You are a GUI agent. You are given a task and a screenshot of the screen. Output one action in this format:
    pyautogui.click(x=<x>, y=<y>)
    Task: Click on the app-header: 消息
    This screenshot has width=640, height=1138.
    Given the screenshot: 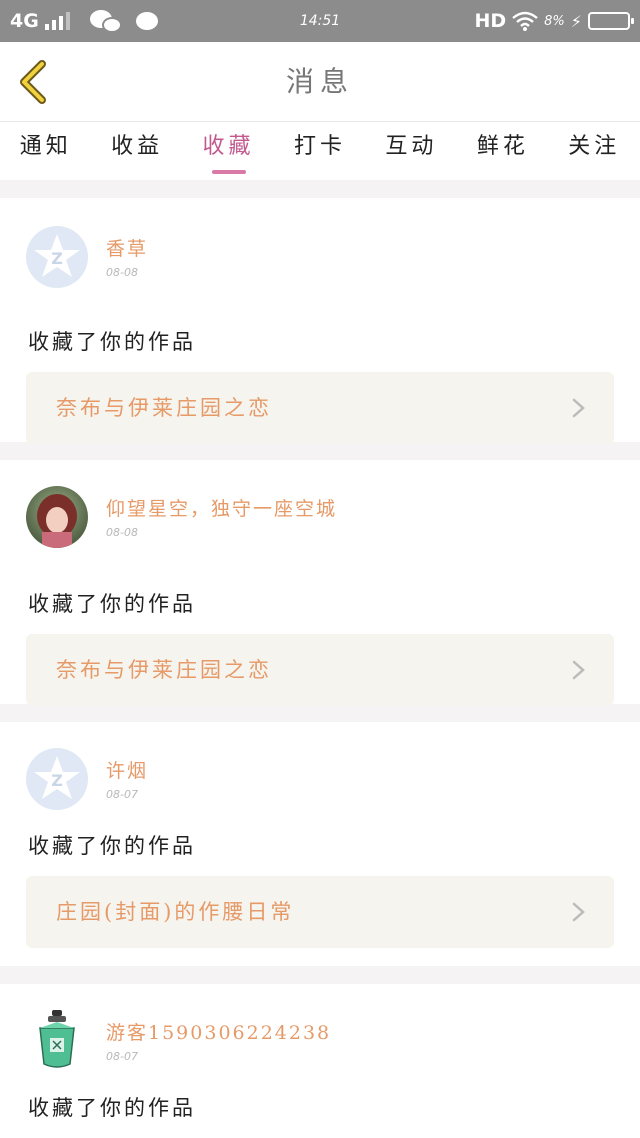 What is the action you would take?
    pyautogui.click(x=320, y=82)
    